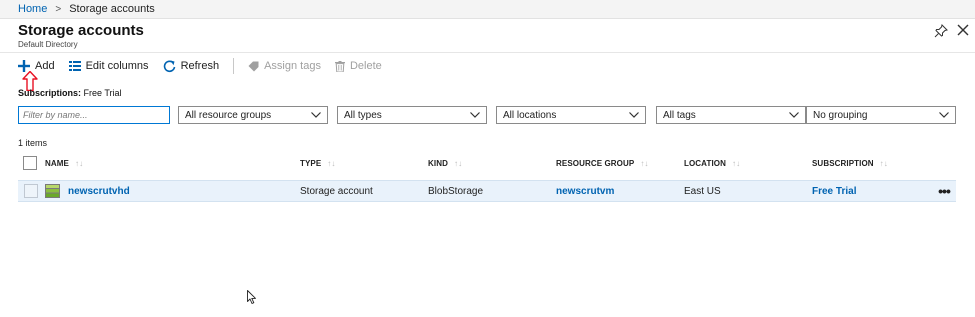  I want to click on column-header-kind: KIND ↑↓, so click(445, 163).